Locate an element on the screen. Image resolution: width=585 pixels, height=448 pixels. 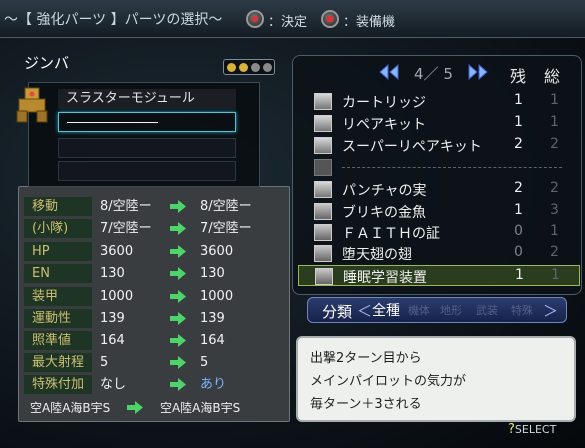
terrain-row: 空A陸A海B宇S 空A陸A海B宇S is located at coordinates (135, 407).